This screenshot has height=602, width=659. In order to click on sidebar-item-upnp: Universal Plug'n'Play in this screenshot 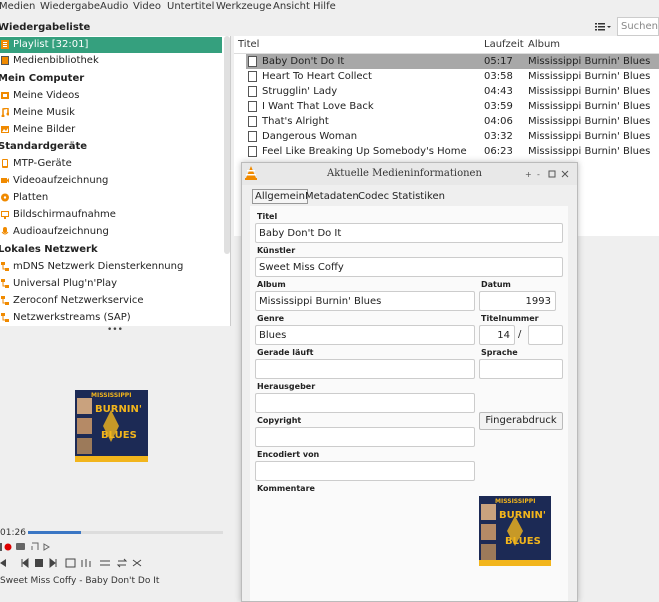, I will do `click(111, 284)`.